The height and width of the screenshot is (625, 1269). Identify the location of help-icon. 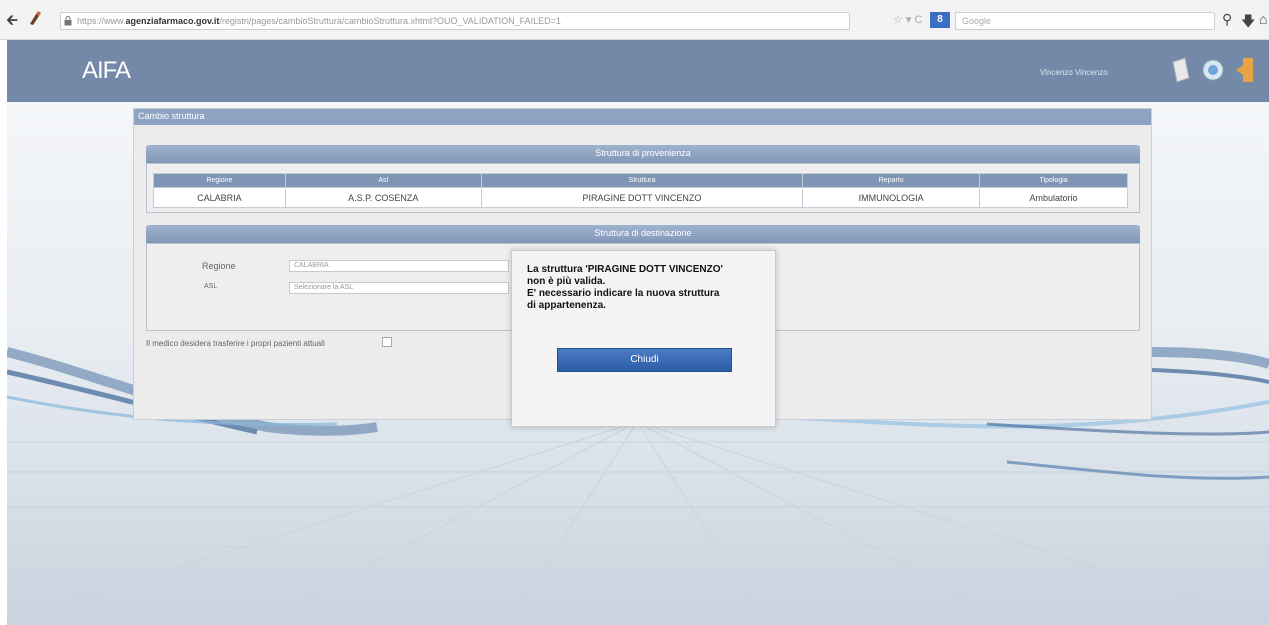
(1213, 70).